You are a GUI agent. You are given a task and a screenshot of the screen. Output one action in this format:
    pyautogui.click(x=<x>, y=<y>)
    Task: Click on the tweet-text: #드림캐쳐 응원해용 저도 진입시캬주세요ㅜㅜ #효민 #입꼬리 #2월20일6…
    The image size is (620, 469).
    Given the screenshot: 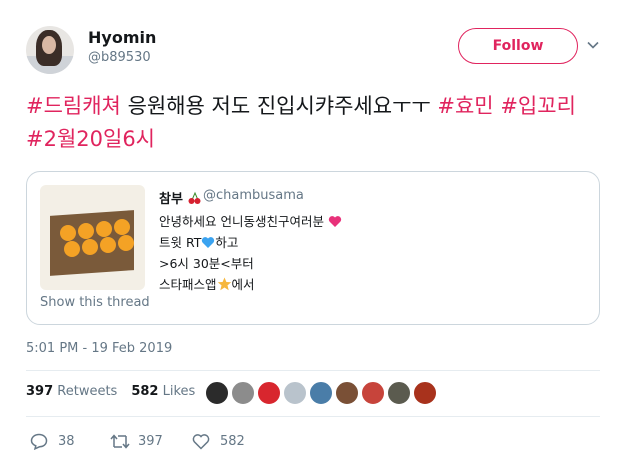 What is the action you would take?
    pyautogui.click(x=316, y=123)
    